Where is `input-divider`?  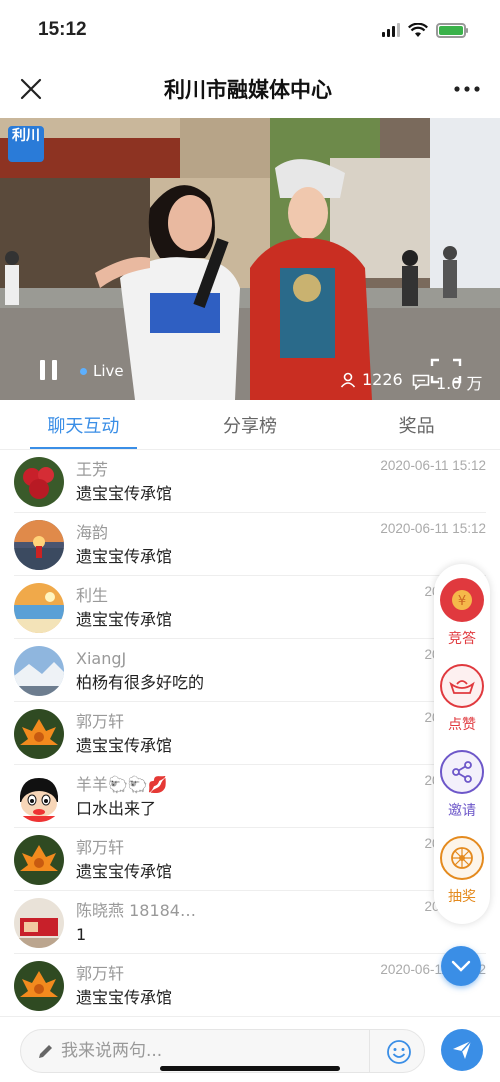 input-divider is located at coordinates (369, 1051).